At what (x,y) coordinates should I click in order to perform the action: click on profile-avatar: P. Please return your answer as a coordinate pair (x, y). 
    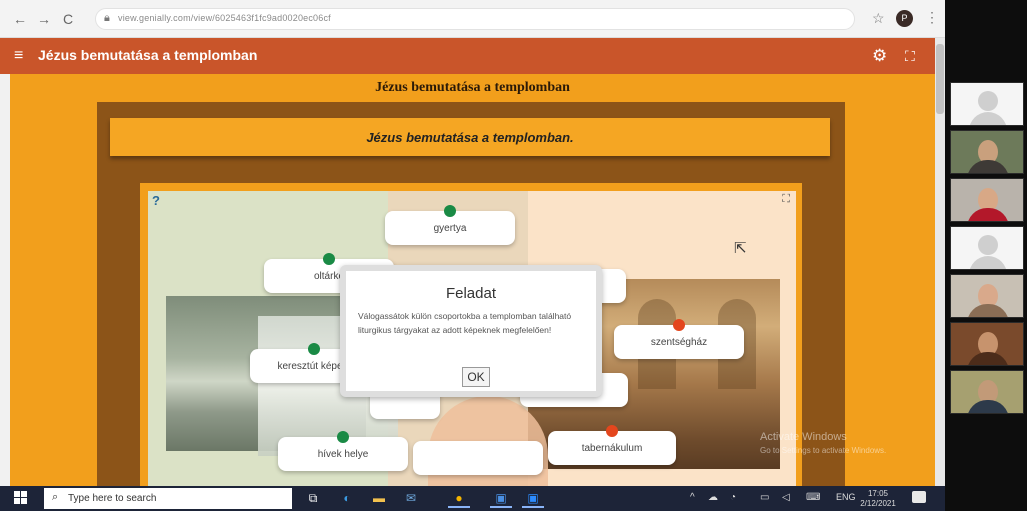
    Looking at the image, I should click on (904, 18).